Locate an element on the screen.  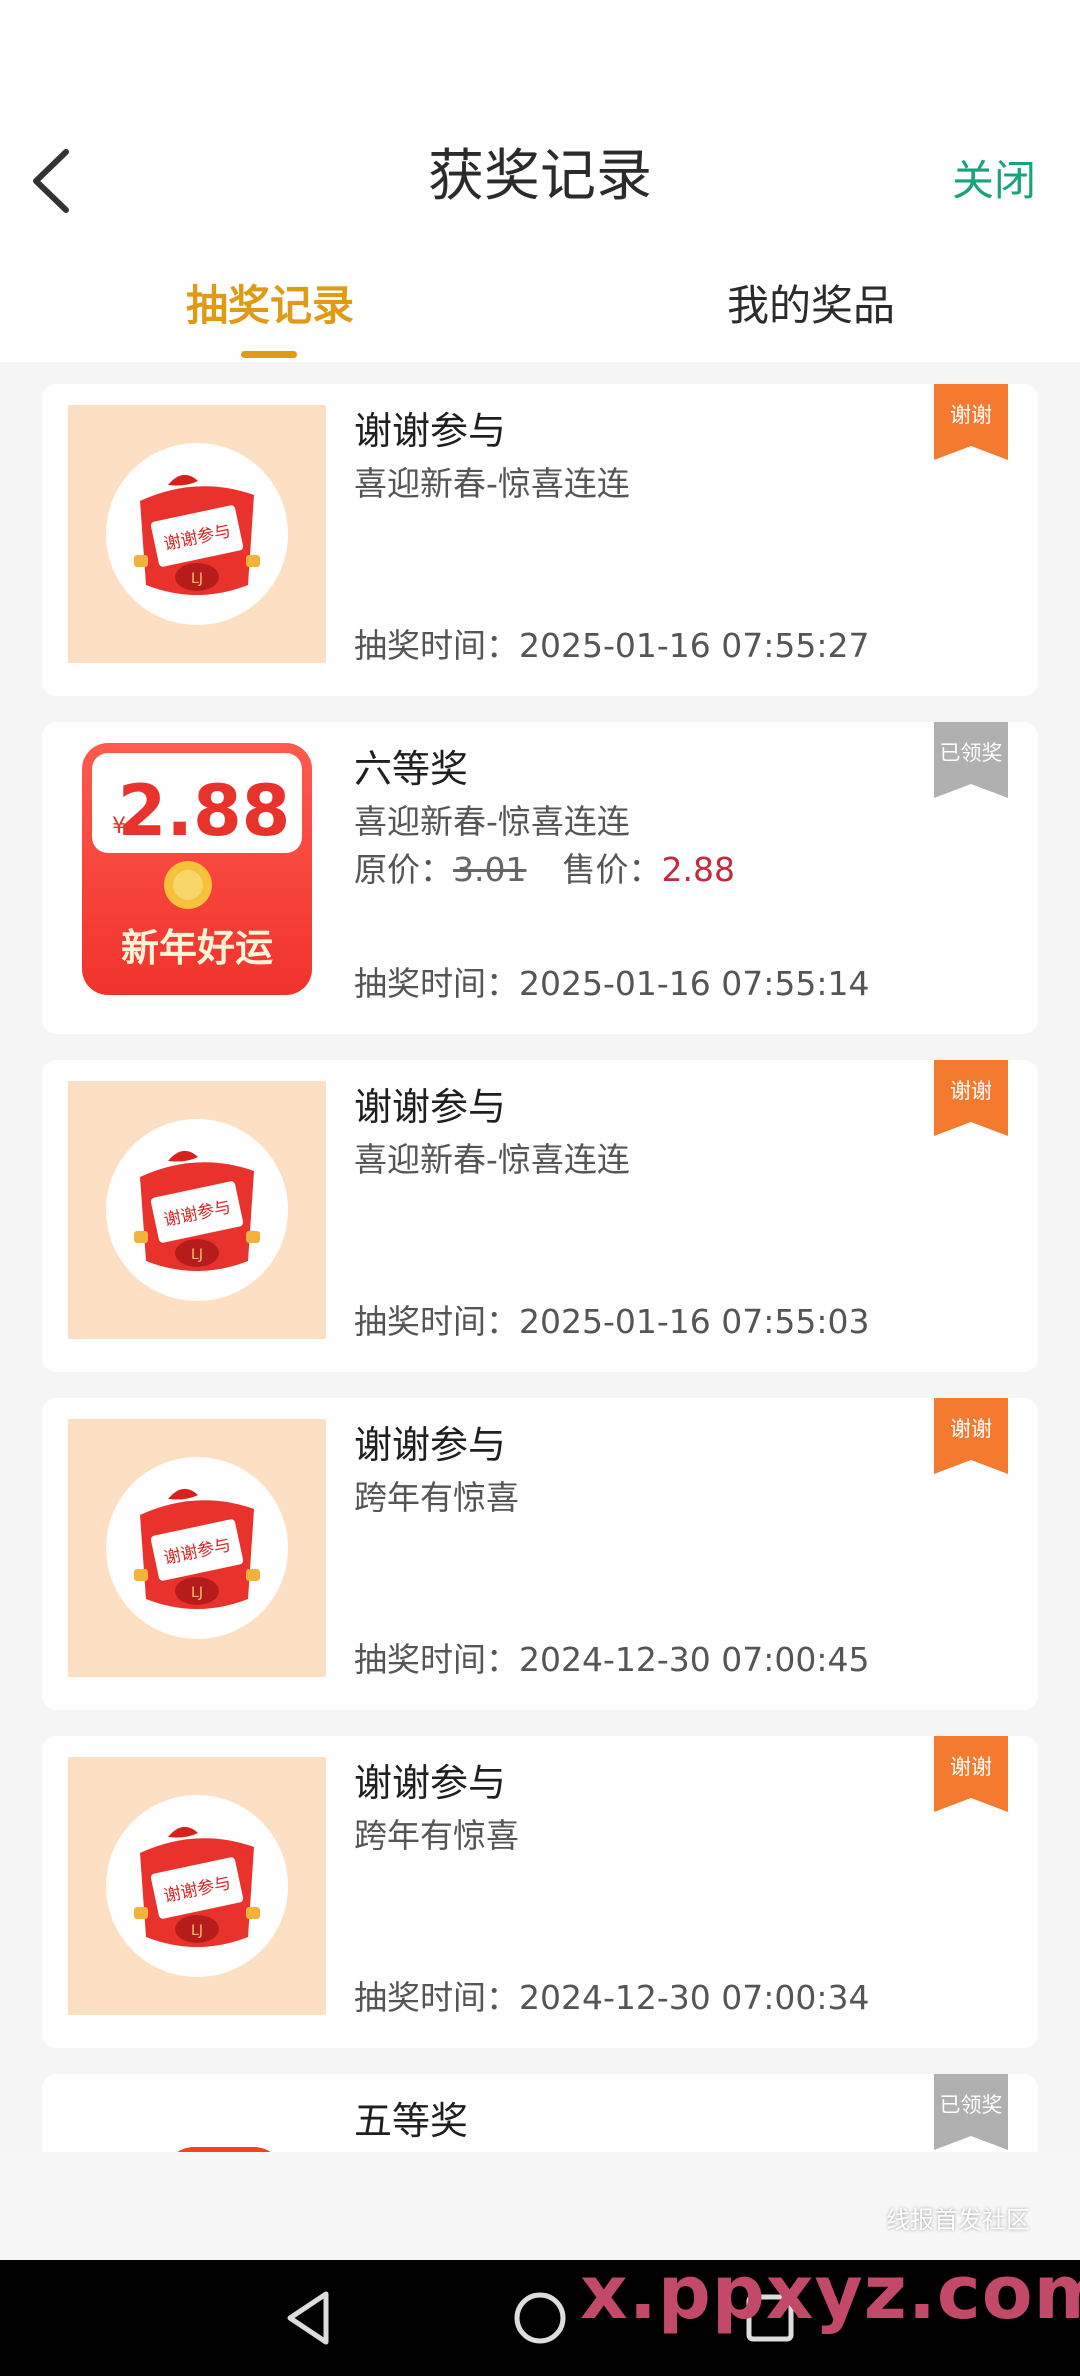
red-packet-image is located at coordinates (197, 2123).